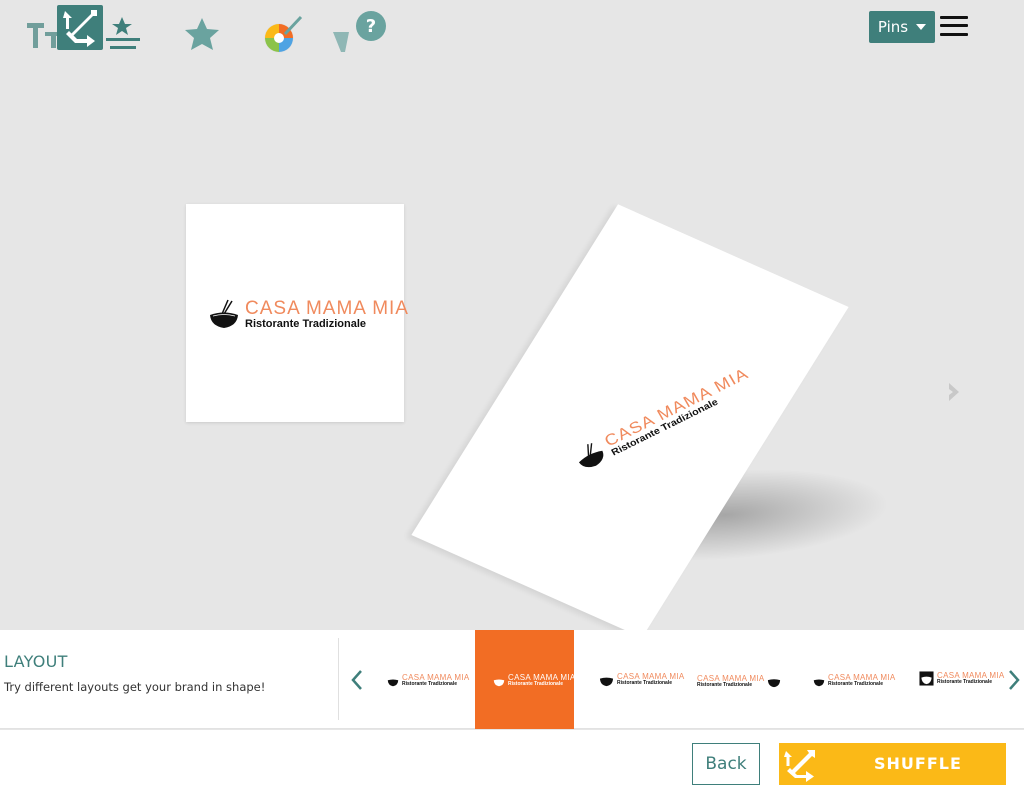 This screenshot has height=792, width=1024. What do you see at coordinates (124, 34) in the screenshot?
I see `style-icon` at bounding box center [124, 34].